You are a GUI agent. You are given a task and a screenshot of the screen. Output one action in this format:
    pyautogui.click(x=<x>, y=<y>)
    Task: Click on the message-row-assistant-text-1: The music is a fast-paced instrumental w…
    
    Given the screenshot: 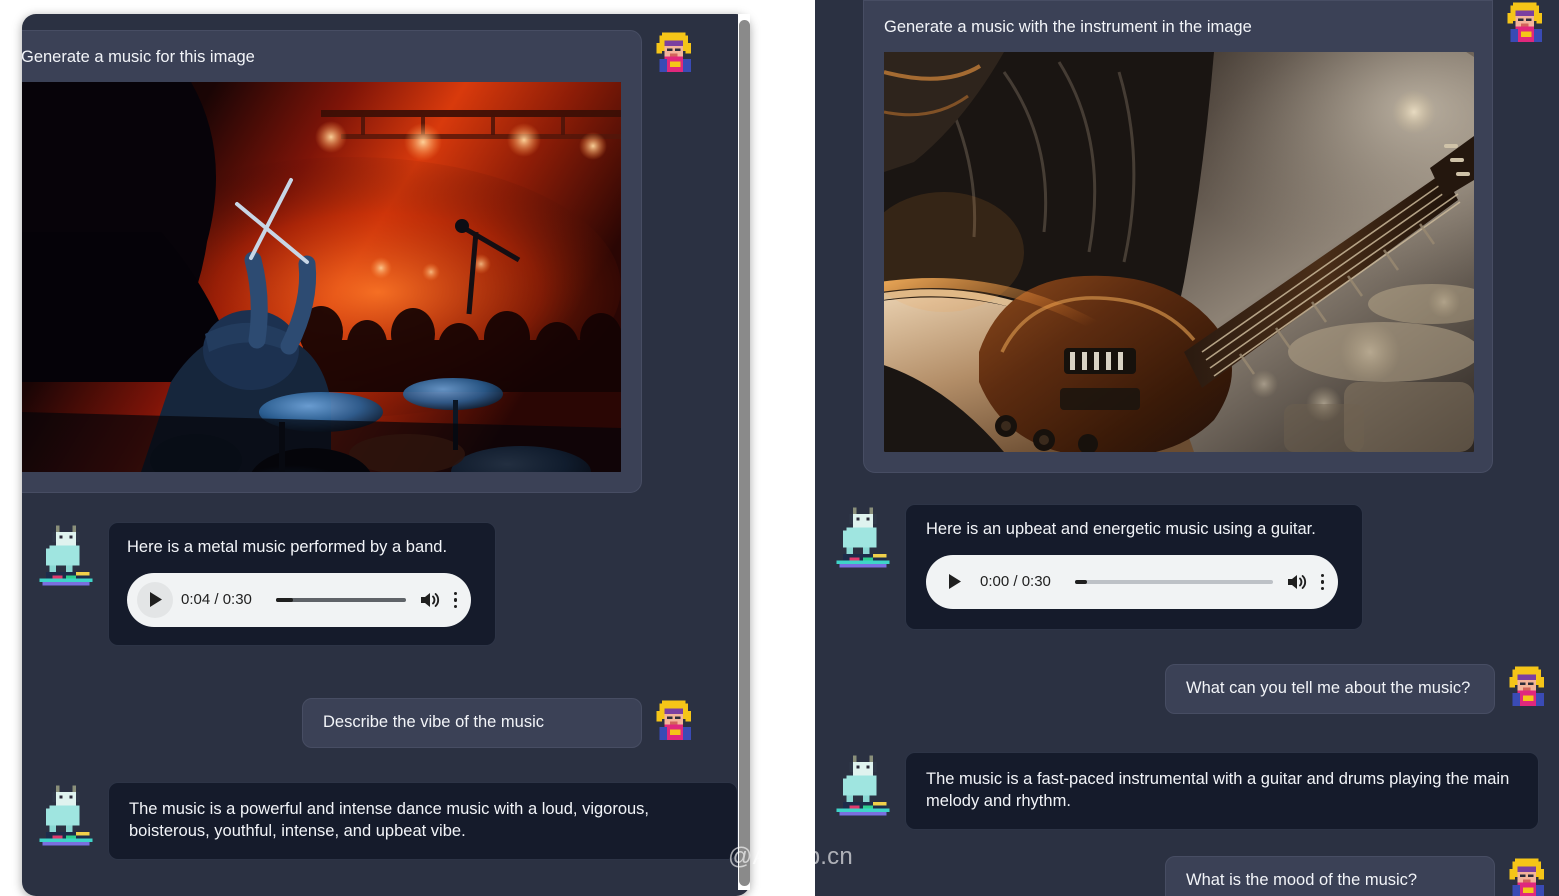 What is the action you would take?
    pyautogui.click(x=1194, y=791)
    